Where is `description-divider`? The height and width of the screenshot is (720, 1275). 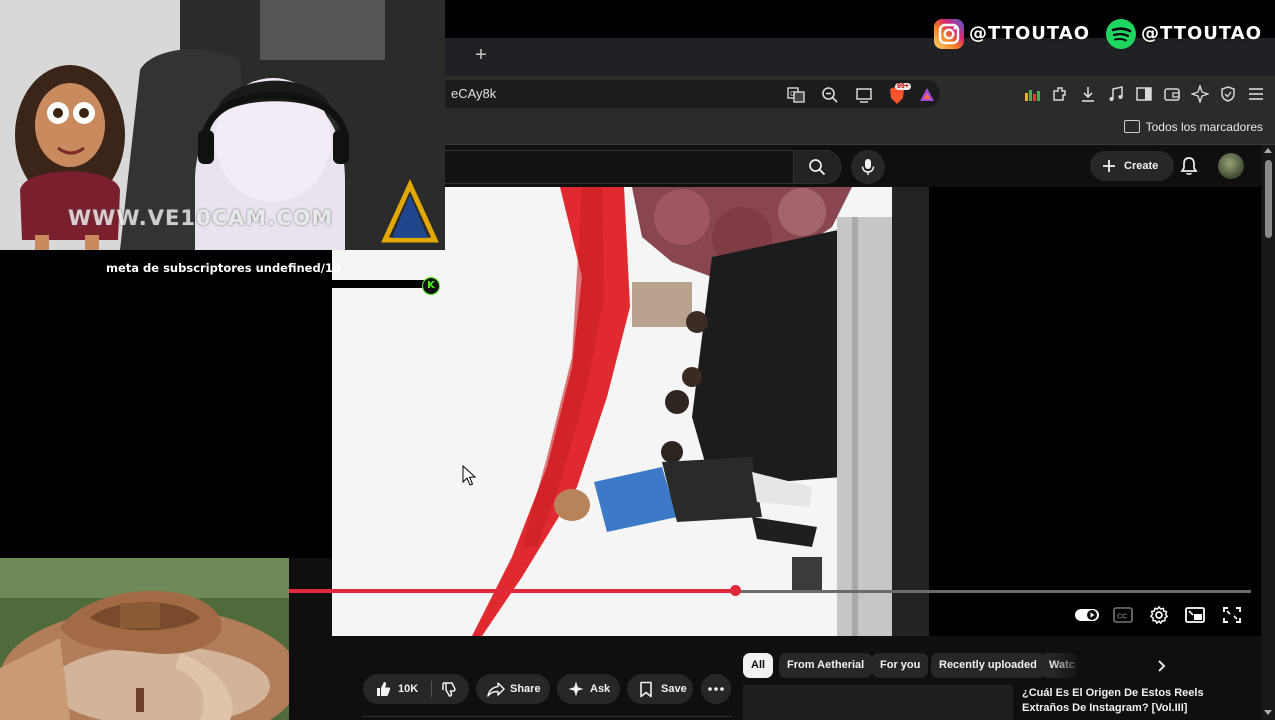 description-divider is located at coordinates (547, 716).